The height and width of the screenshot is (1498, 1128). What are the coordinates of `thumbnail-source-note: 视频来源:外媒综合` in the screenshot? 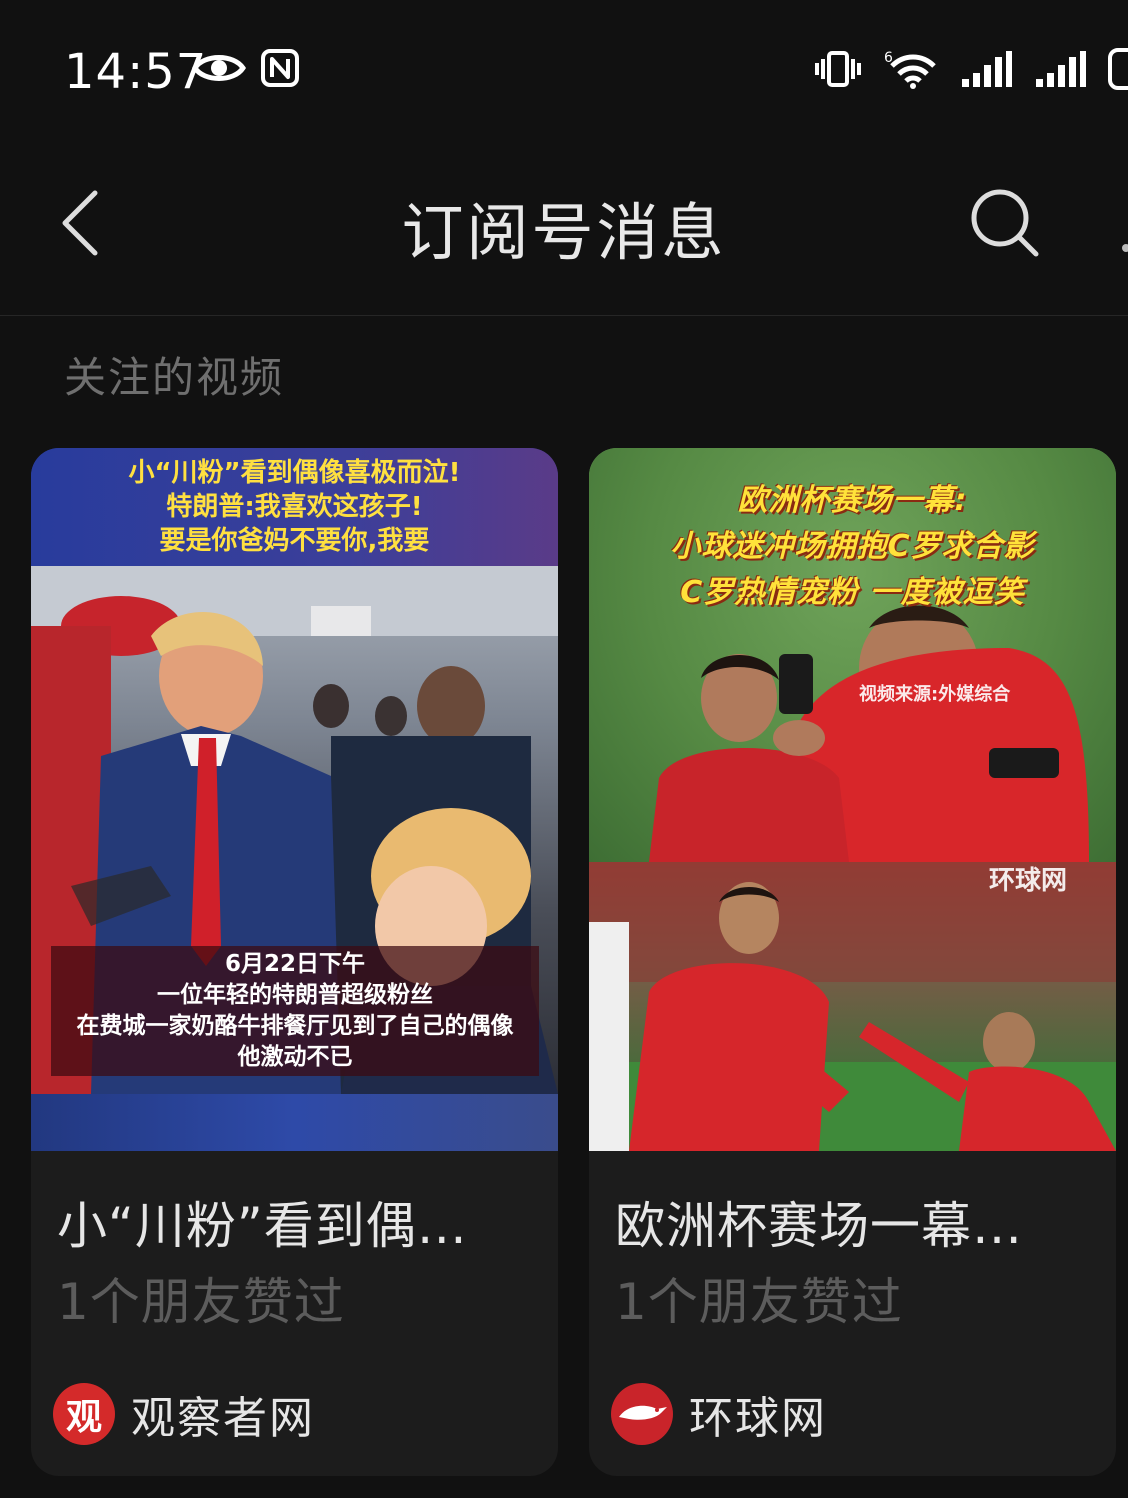 It's located at (935, 694).